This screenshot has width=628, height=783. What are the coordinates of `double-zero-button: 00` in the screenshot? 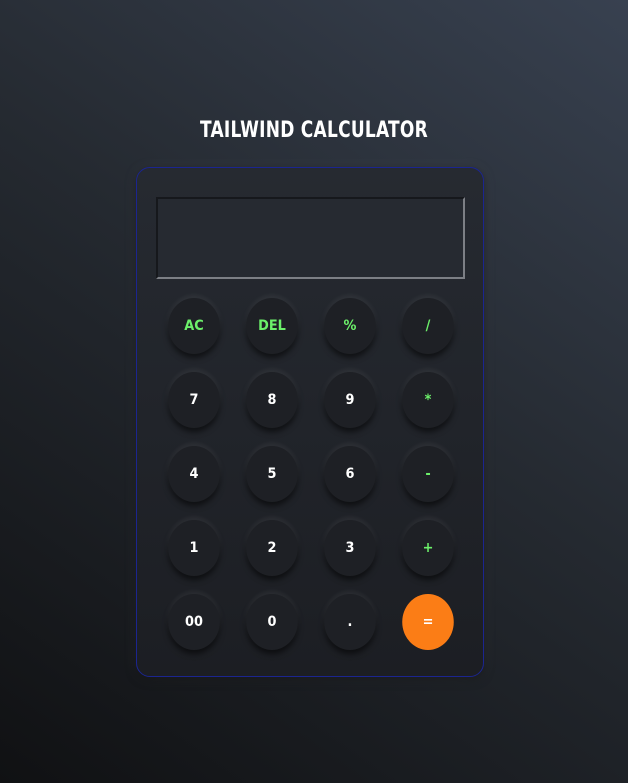 It's located at (194, 622).